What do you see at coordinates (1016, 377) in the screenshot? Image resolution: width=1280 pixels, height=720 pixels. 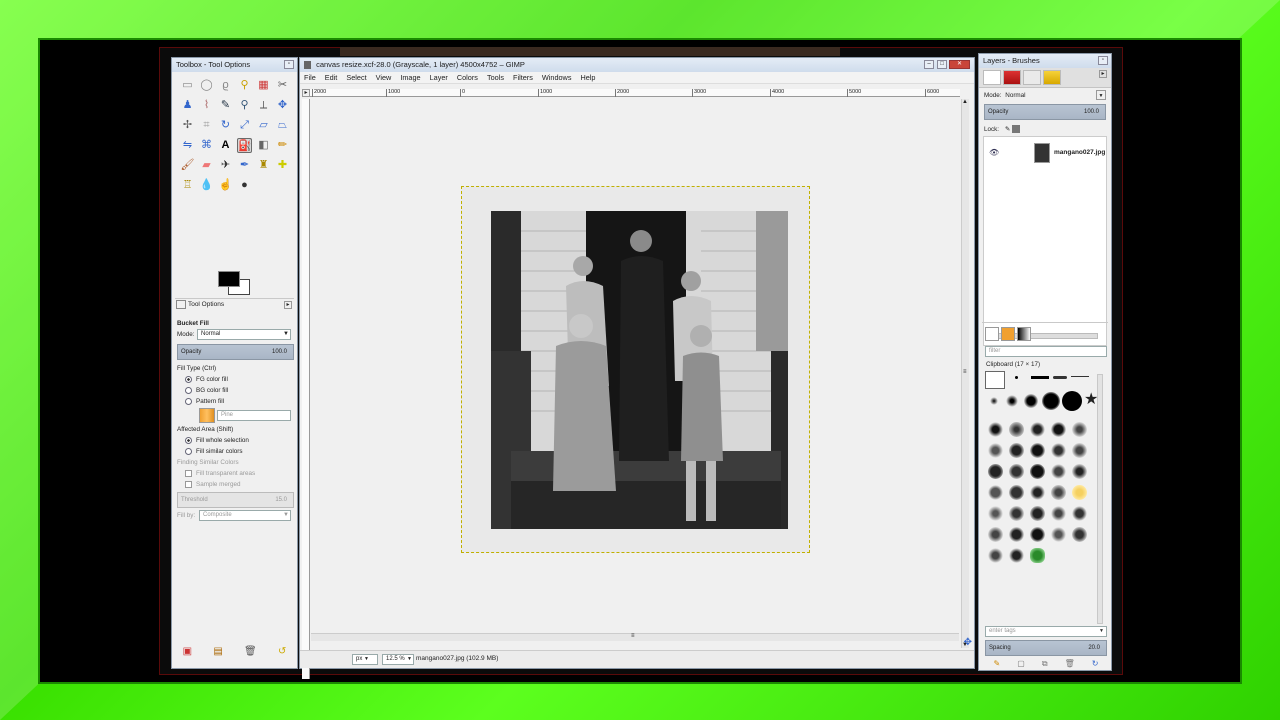 I see `brush-dot` at bounding box center [1016, 377].